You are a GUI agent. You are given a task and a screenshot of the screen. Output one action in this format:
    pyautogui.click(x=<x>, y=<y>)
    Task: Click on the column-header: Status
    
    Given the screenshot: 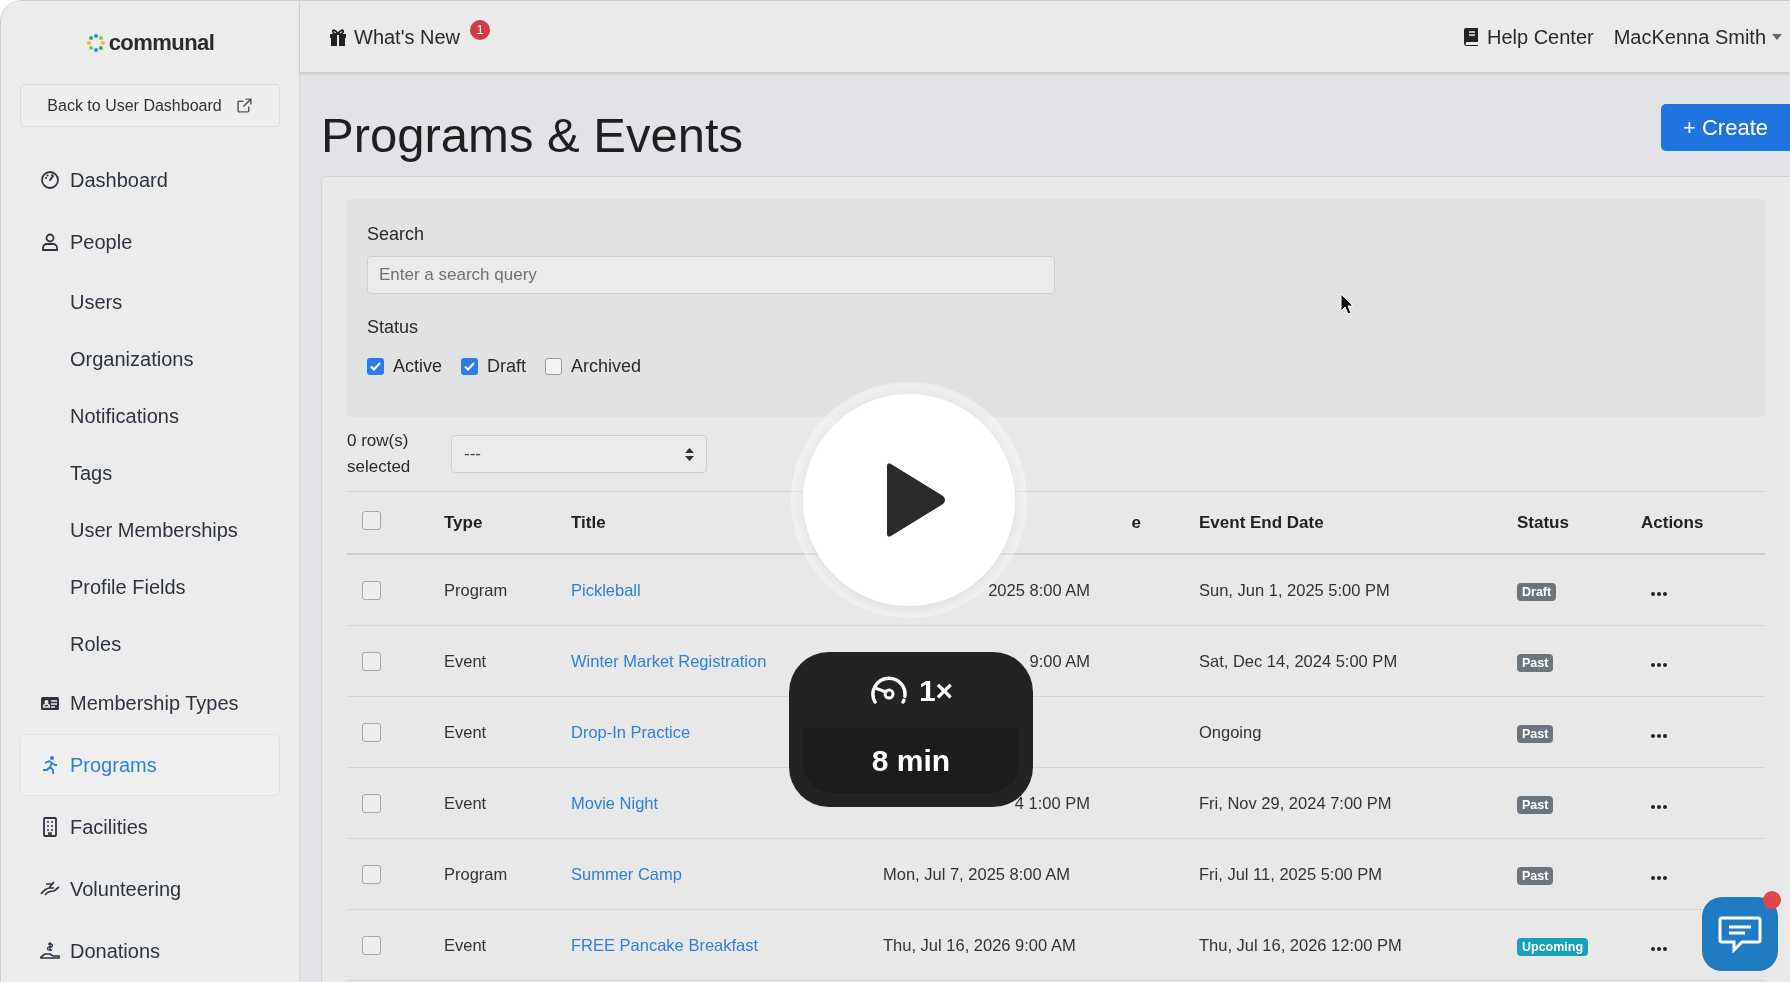 What is the action you would take?
    pyautogui.click(x=1543, y=522)
    